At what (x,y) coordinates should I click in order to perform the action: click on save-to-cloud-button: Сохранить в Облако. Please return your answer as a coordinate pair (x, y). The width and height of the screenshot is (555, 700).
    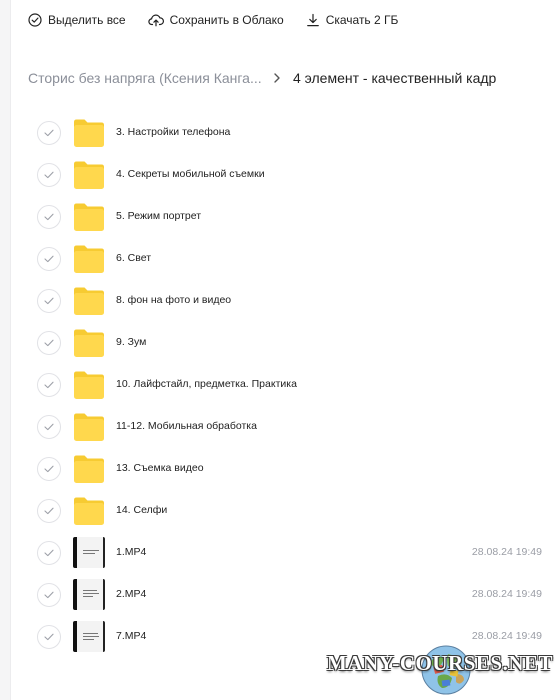
    Looking at the image, I should click on (215, 20).